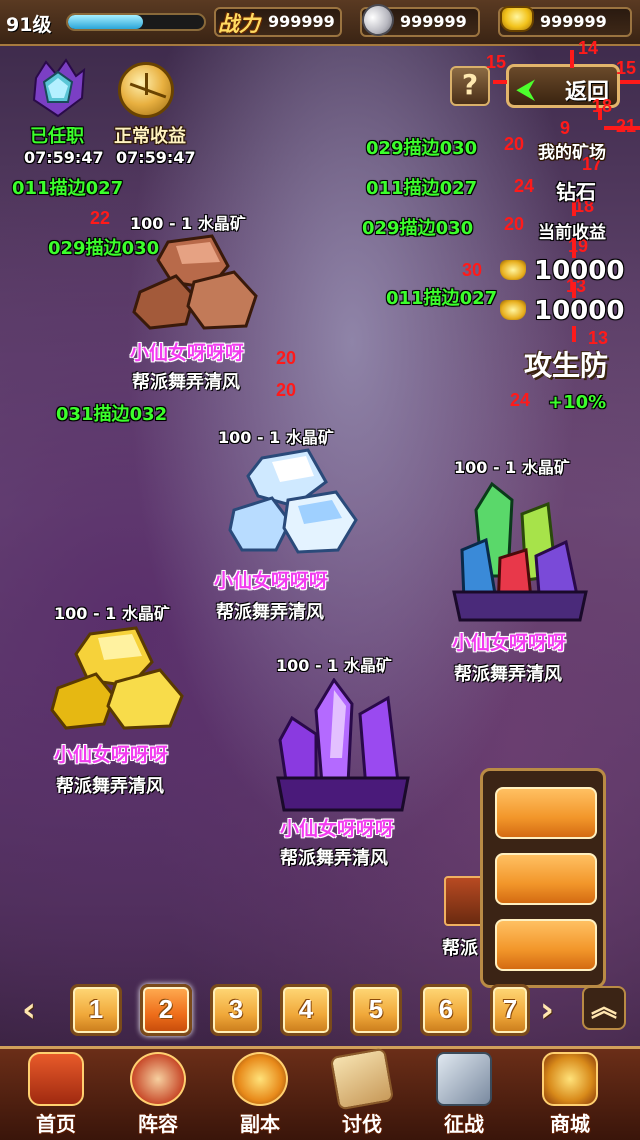 The height and width of the screenshot is (1140, 640). I want to click on nav-label: 副本, so click(260, 1124).